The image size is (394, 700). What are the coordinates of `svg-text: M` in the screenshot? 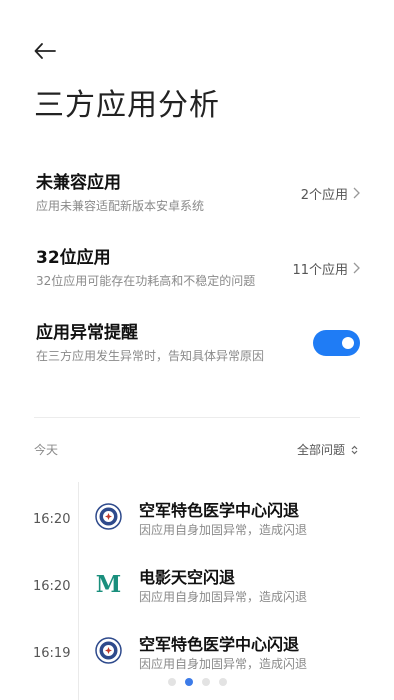 It's located at (108, 584).